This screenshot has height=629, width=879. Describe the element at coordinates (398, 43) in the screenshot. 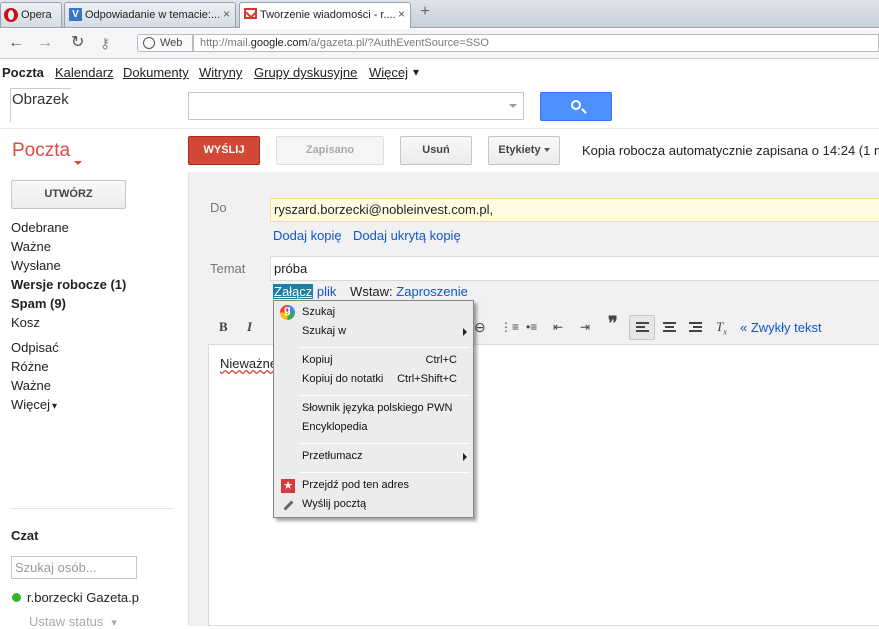

I see `url-suffix: /a/gazeta.pl/?AuthEventSource=SSO` at that location.